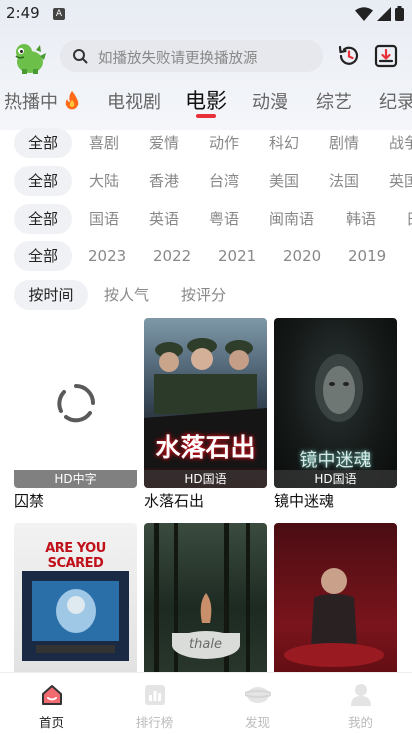 The height and width of the screenshot is (734, 412). Describe the element at coordinates (205, 644) in the screenshot. I see `poster-title-text: thale` at that location.